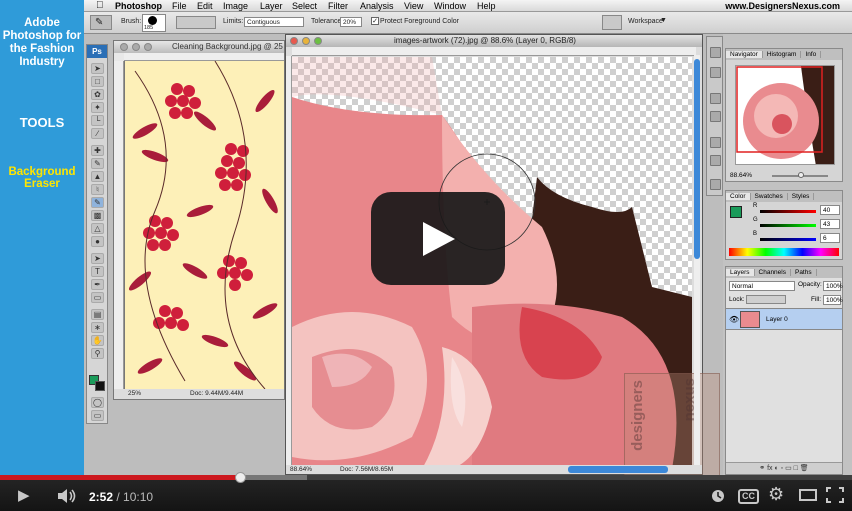 This screenshot has height=511, width=852. I want to click on menu-select: Select, so click(304, 6).